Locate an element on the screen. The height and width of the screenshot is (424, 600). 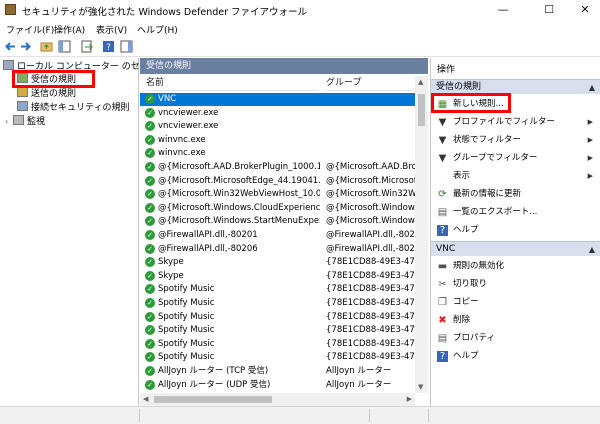
action-label: ヘルプ is located at coordinates (466, 356).